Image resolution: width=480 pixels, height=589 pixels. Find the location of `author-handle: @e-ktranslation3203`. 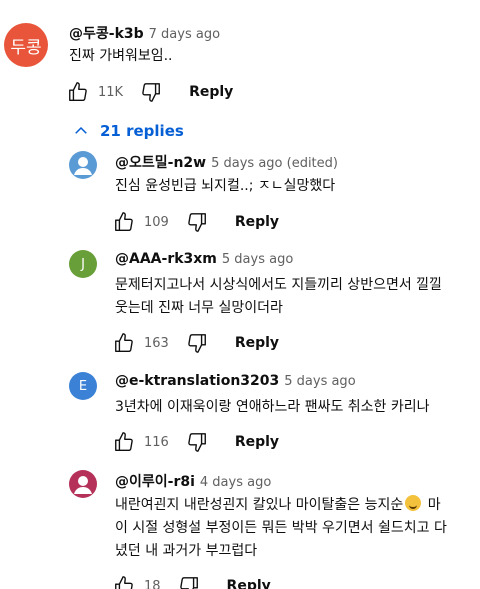

author-handle: @e-ktranslation3203 is located at coordinates (197, 381).